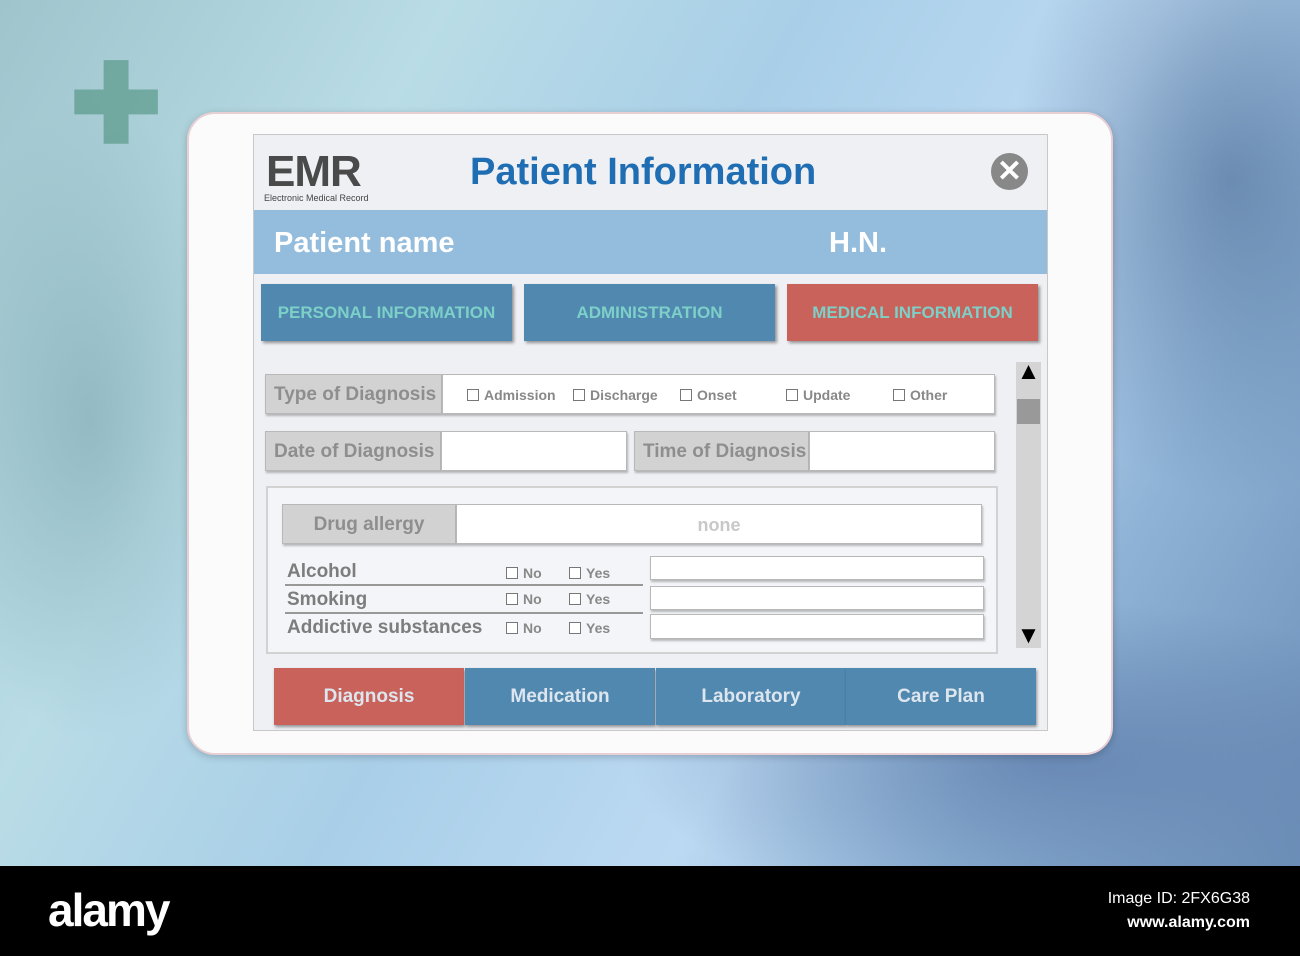  What do you see at coordinates (1028, 412) in the screenshot?
I see `scroll-thumb` at bounding box center [1028, 412].